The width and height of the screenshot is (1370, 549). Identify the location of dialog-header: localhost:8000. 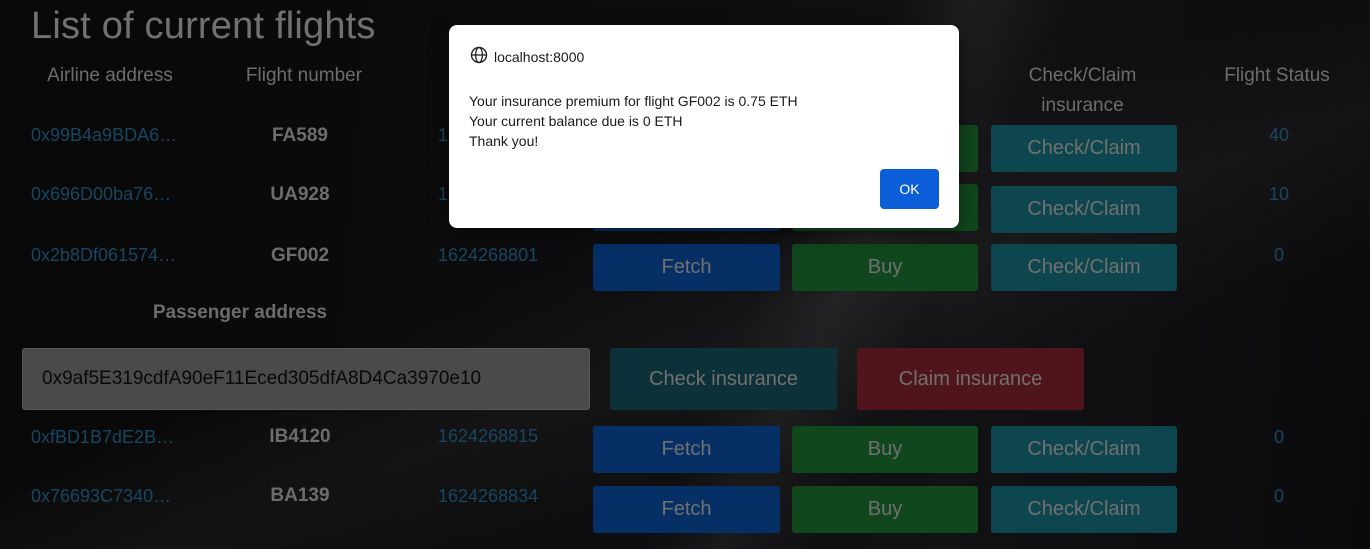
(527, 56).